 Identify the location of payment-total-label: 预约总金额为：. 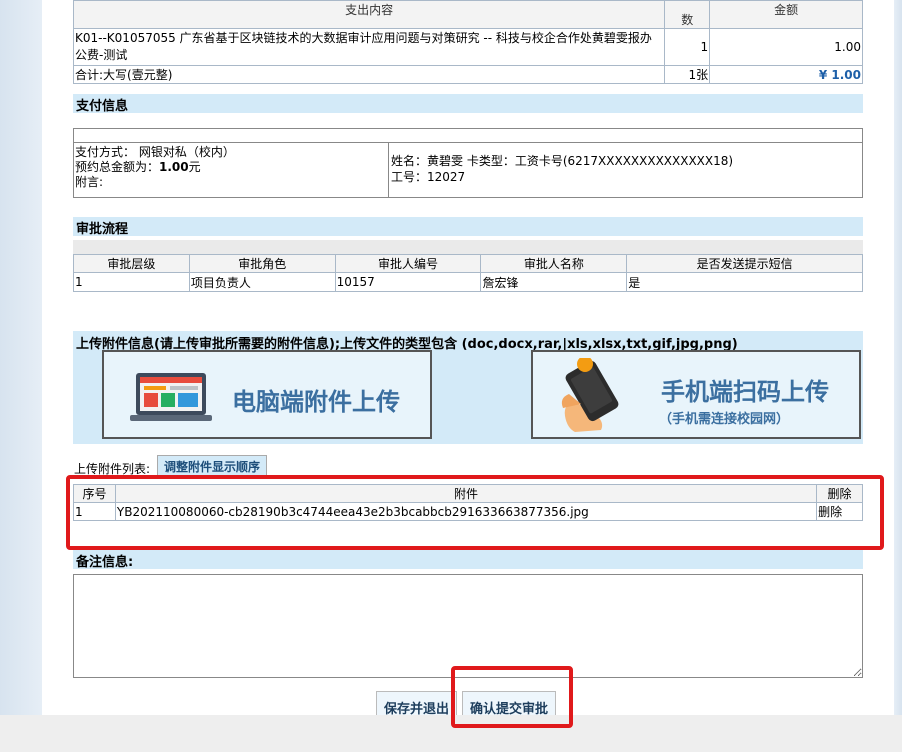
(117, 167).